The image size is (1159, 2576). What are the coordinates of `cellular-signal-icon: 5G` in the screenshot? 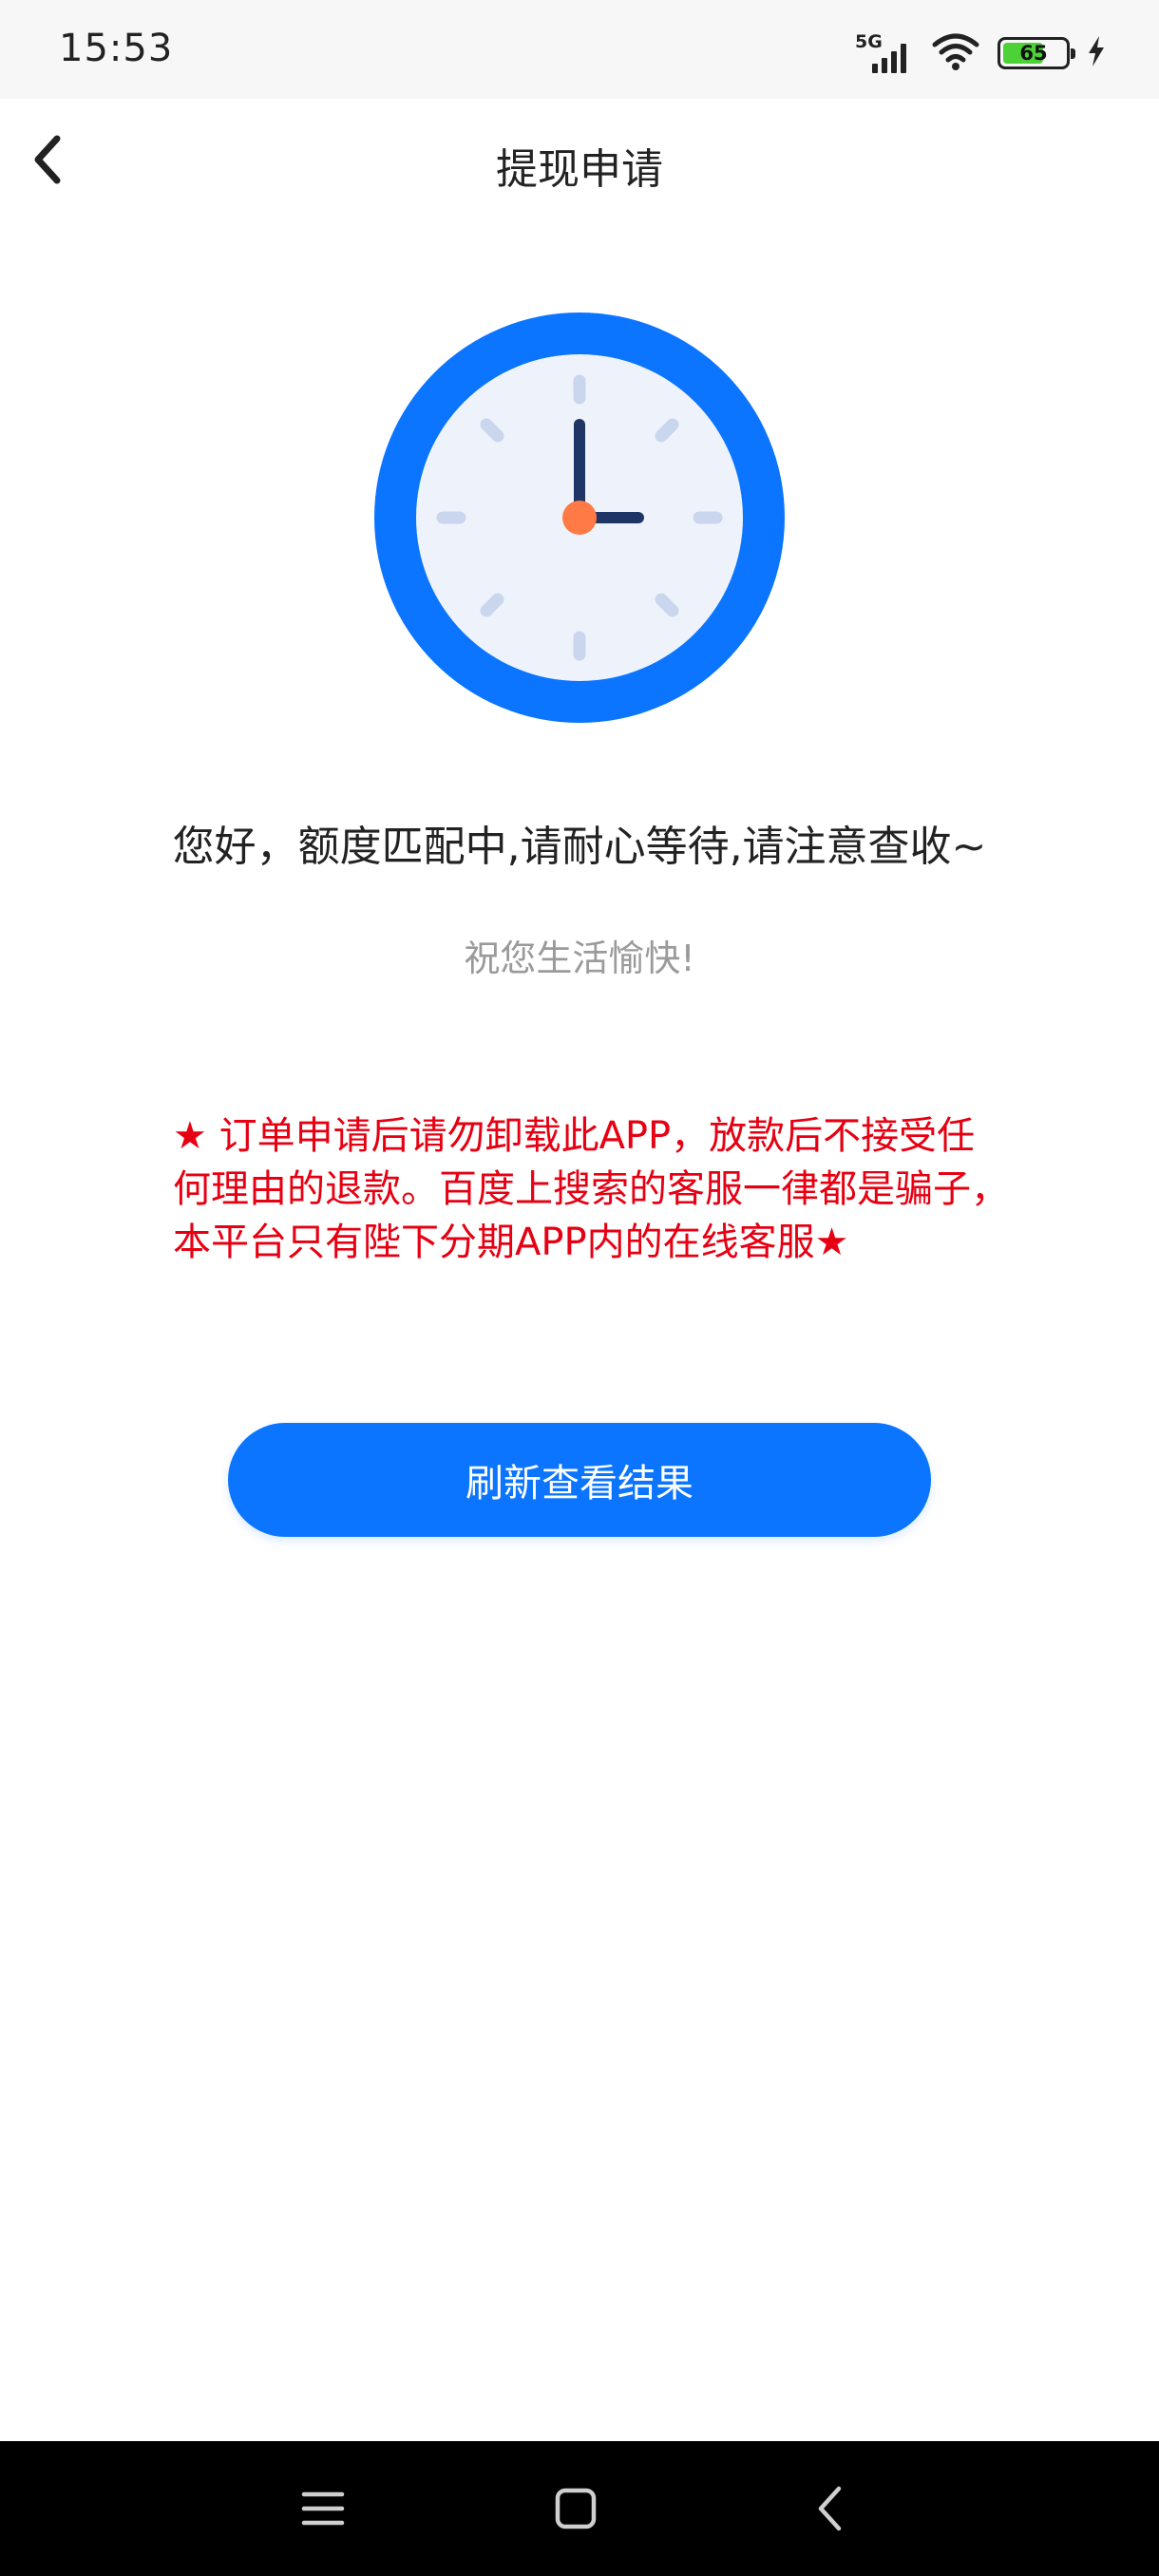 It's located at (884, 53).